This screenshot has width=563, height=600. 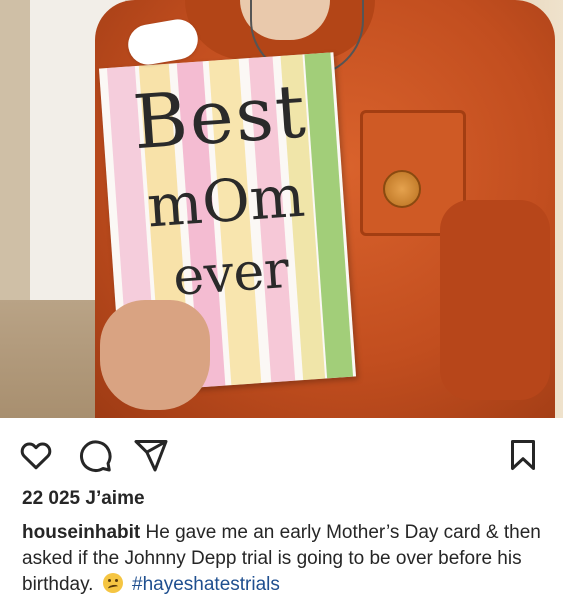 I want to click on caption-hashtag: #hayeshatestrials, so click(x=206, y=584).